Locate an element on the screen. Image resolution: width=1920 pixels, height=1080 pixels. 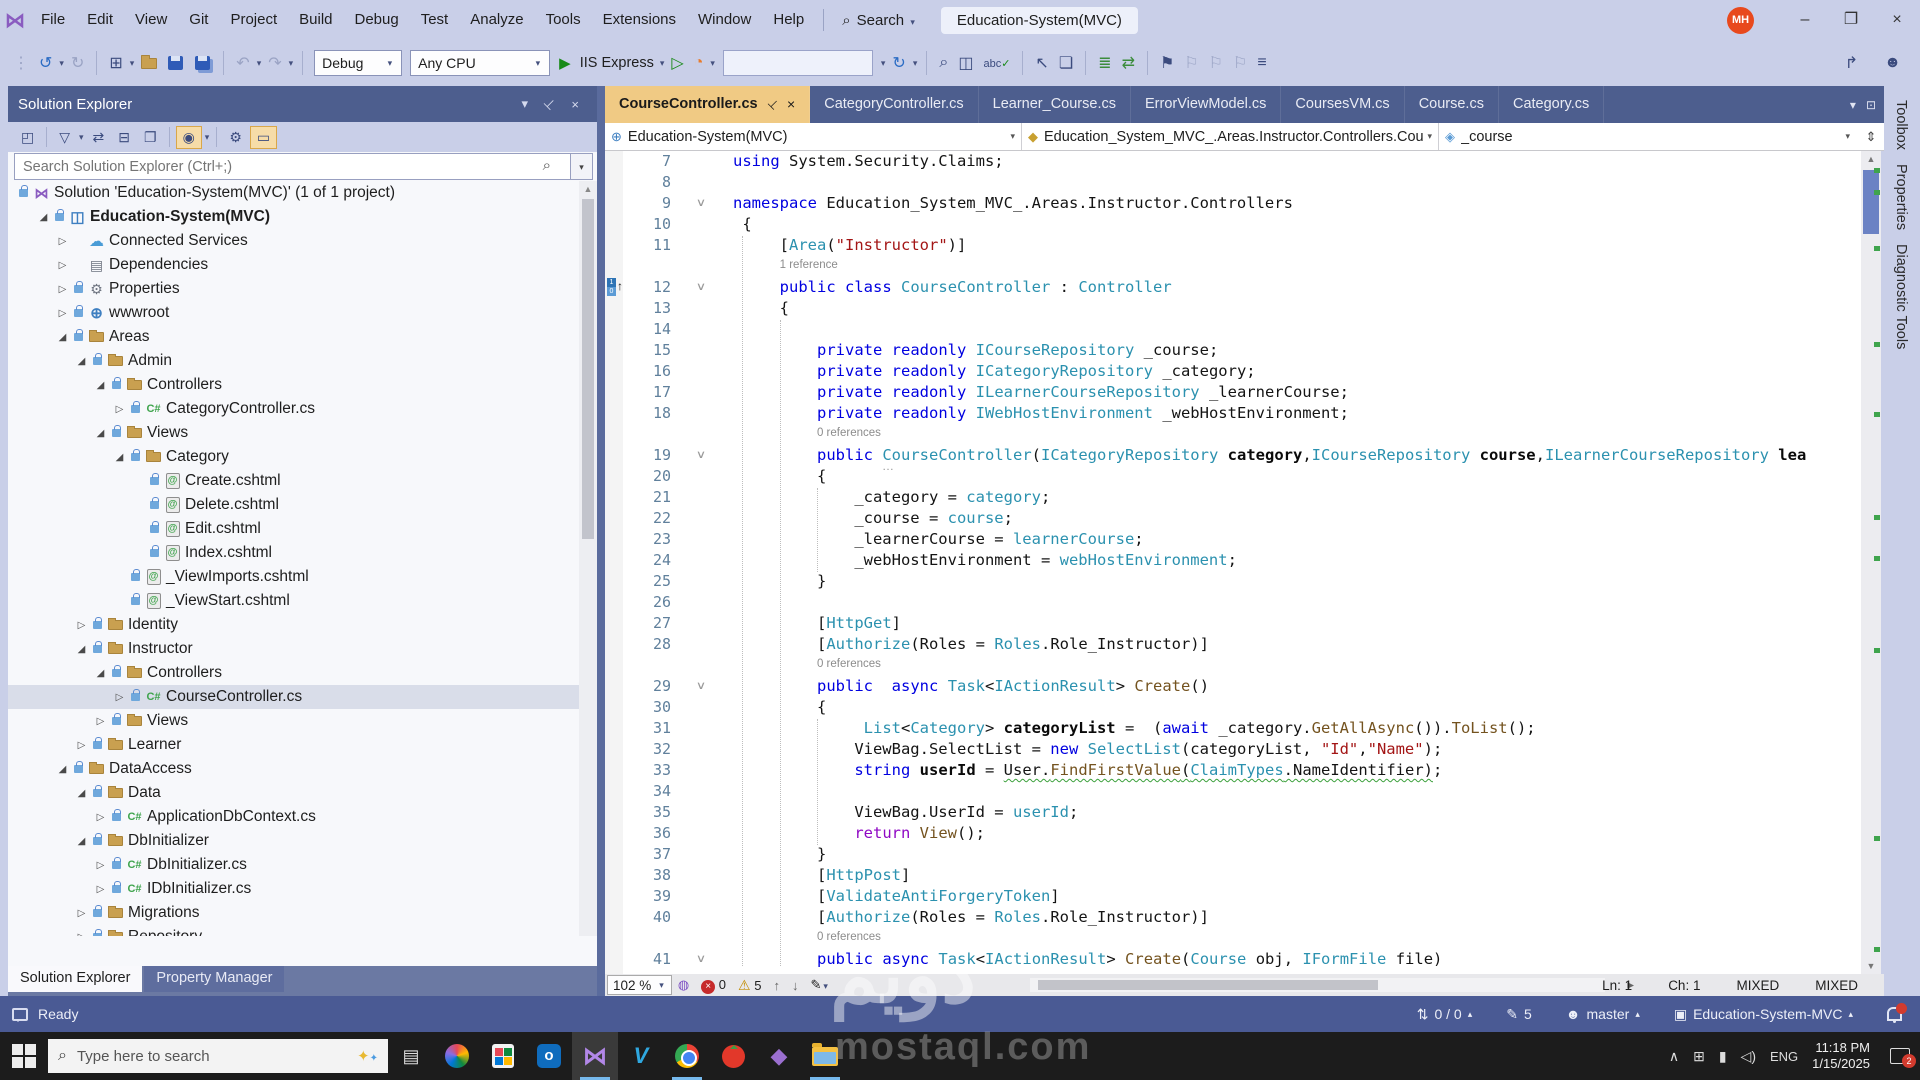
taskbar-icon-vs-code: V is located at coordinates (641, 1056).